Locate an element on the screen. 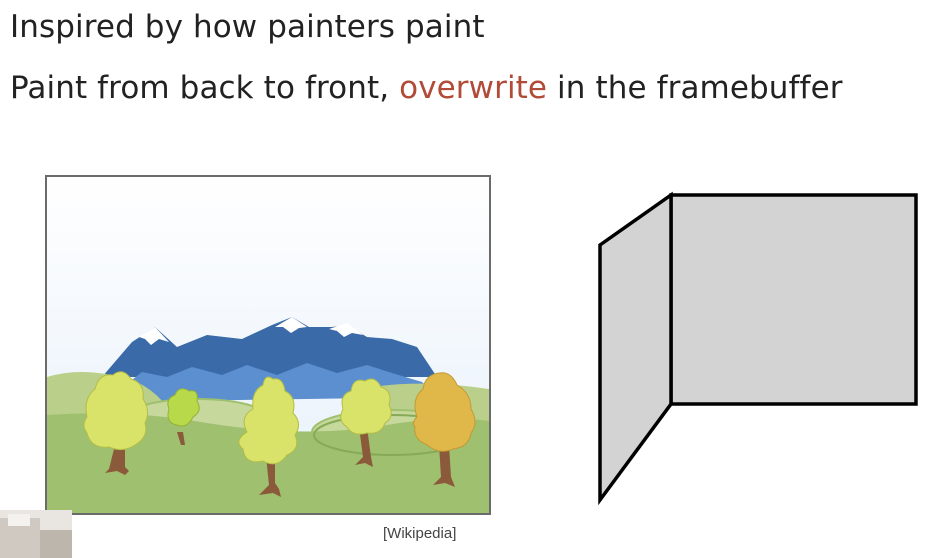 This screenshot has width=929, height=558. subheading-text-before: Paint from back to front, is located at coordinates (205, 88).